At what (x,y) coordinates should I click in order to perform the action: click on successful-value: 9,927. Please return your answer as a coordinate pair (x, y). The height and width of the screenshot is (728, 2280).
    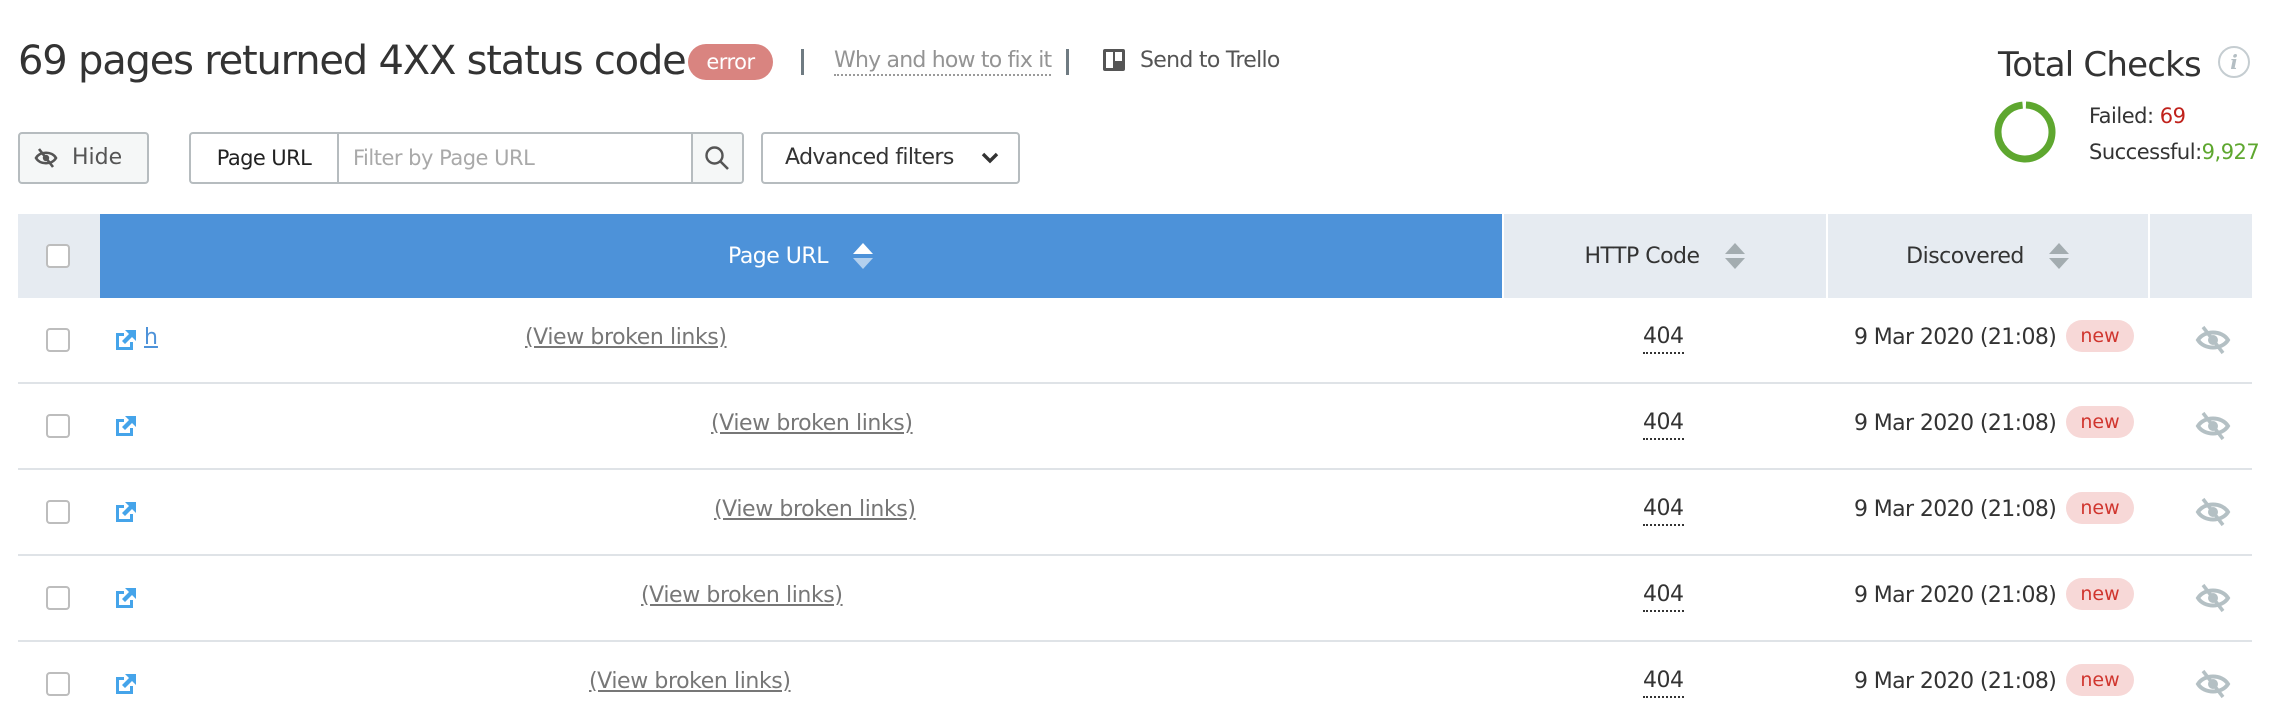
    Looking at the image, I should click on (2230, 152).